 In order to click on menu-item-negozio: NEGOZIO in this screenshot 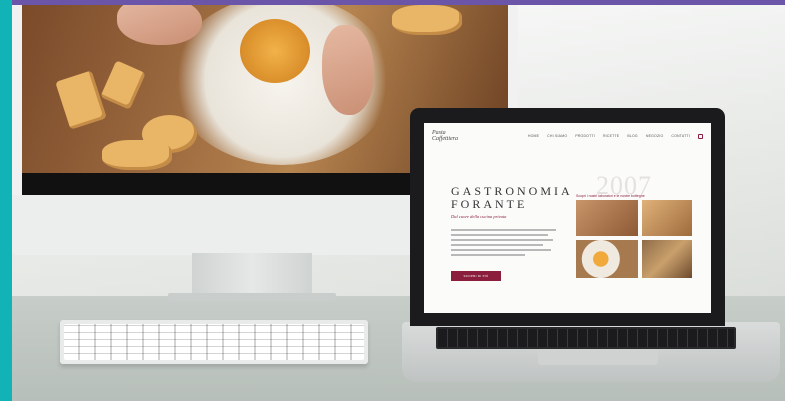, I will do `click(655, 136)`.